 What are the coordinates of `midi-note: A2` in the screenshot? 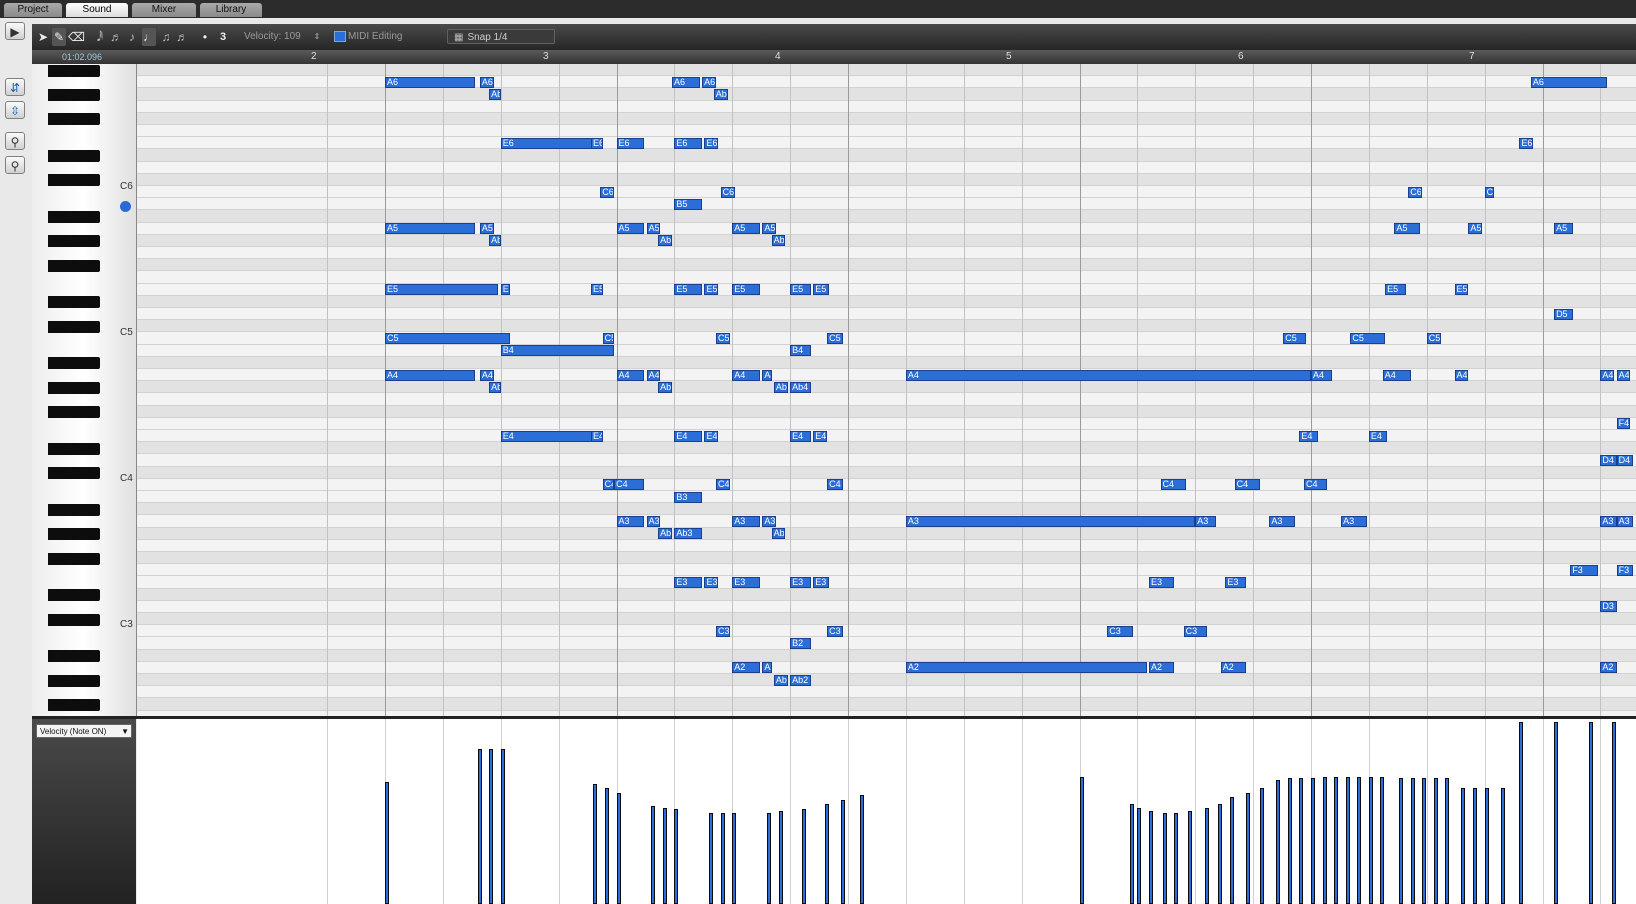 It's located at (1161, 668).